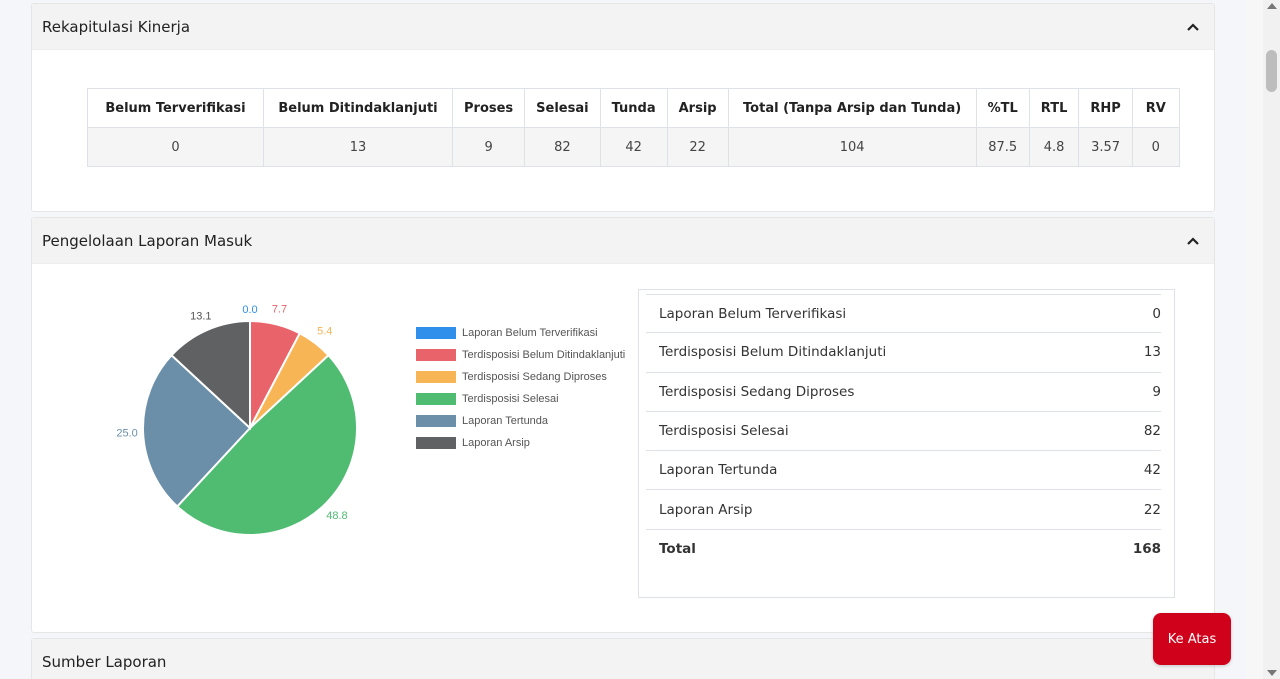 The width and height of the screenshot is (1280, 679). I want to click on table-row: 0 13 9 82 42 22 104 87.5 4.8 3.57 0, so click(633, 147).